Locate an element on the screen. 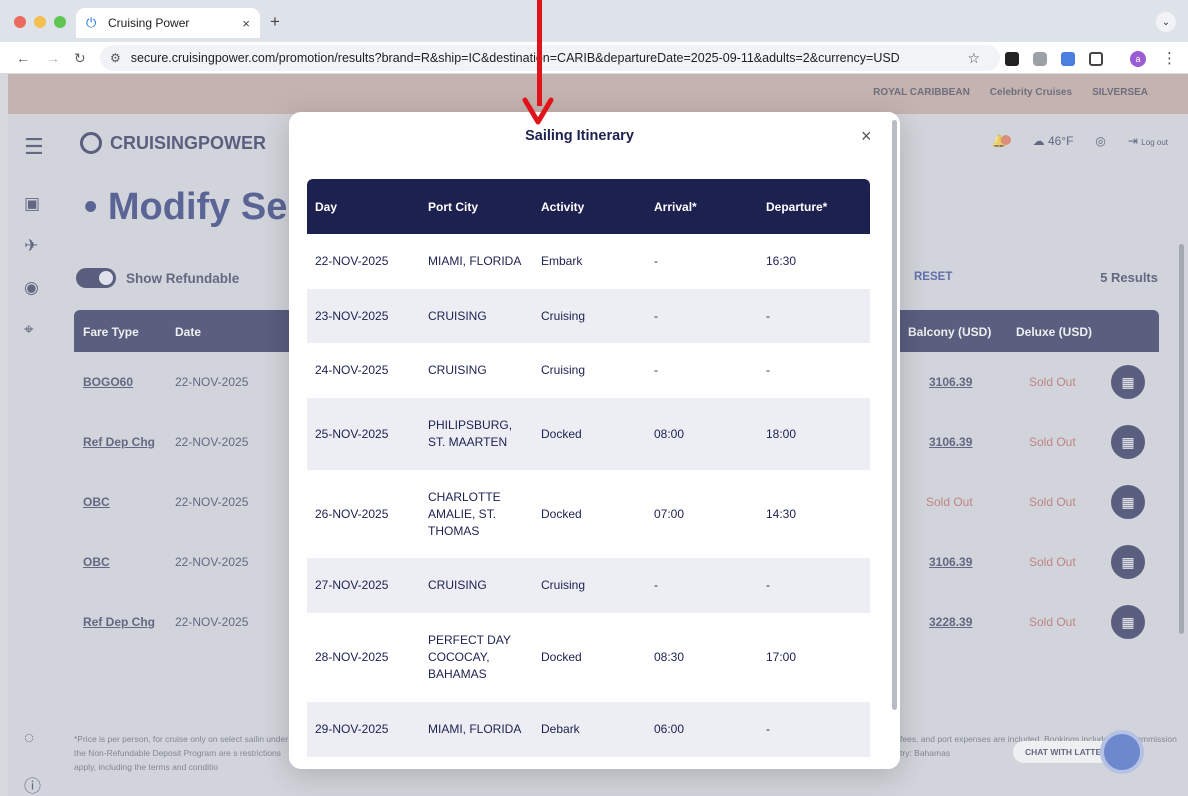 This screenshot has width=1188, height=796. itin-day: 29-NOV-2025 is located at coordinates (352, 729).